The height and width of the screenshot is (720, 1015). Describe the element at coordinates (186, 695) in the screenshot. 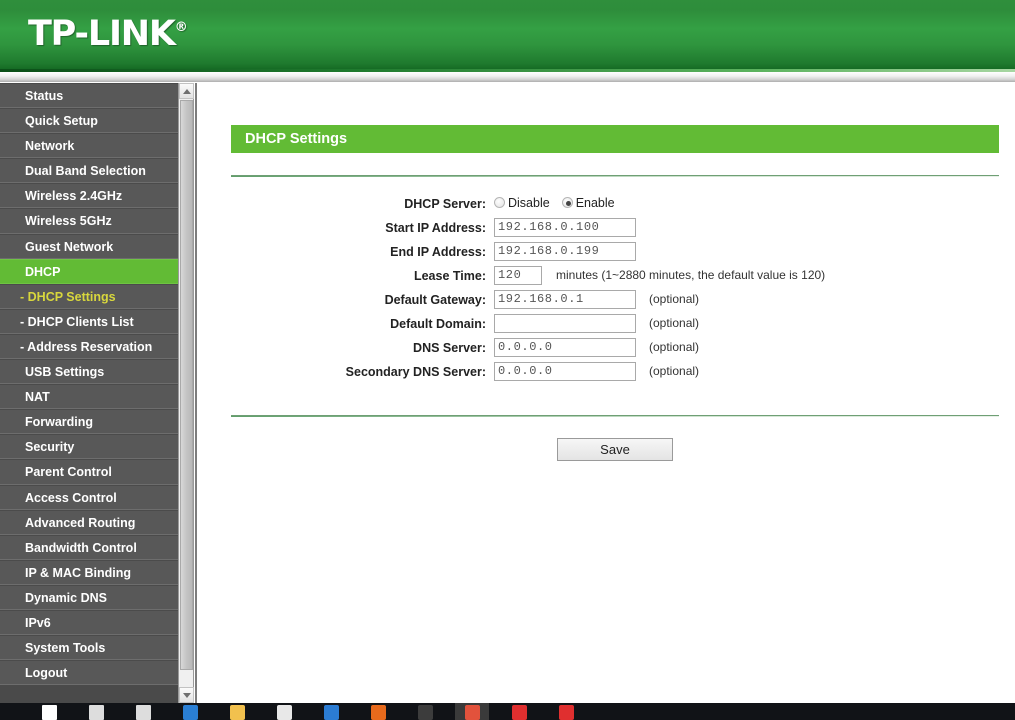

I see `scroll-down-arrow-icon` at that location.